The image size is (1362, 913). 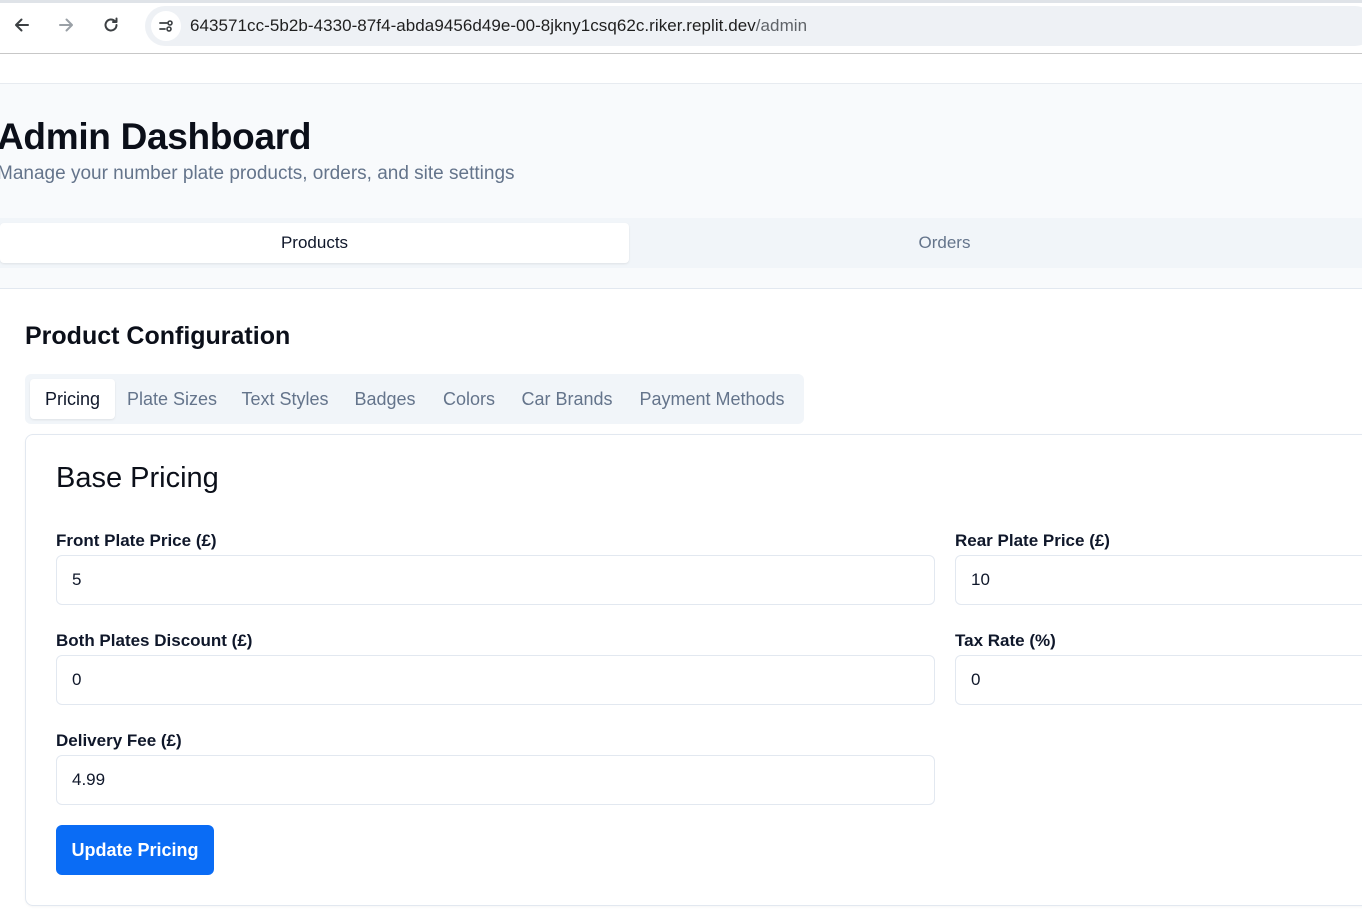 What do you see at coordinates (136, 540) in the screenshot?
I see `front-plate-price-label: Front Plate Price (£)` at bounding box center [136, 540].